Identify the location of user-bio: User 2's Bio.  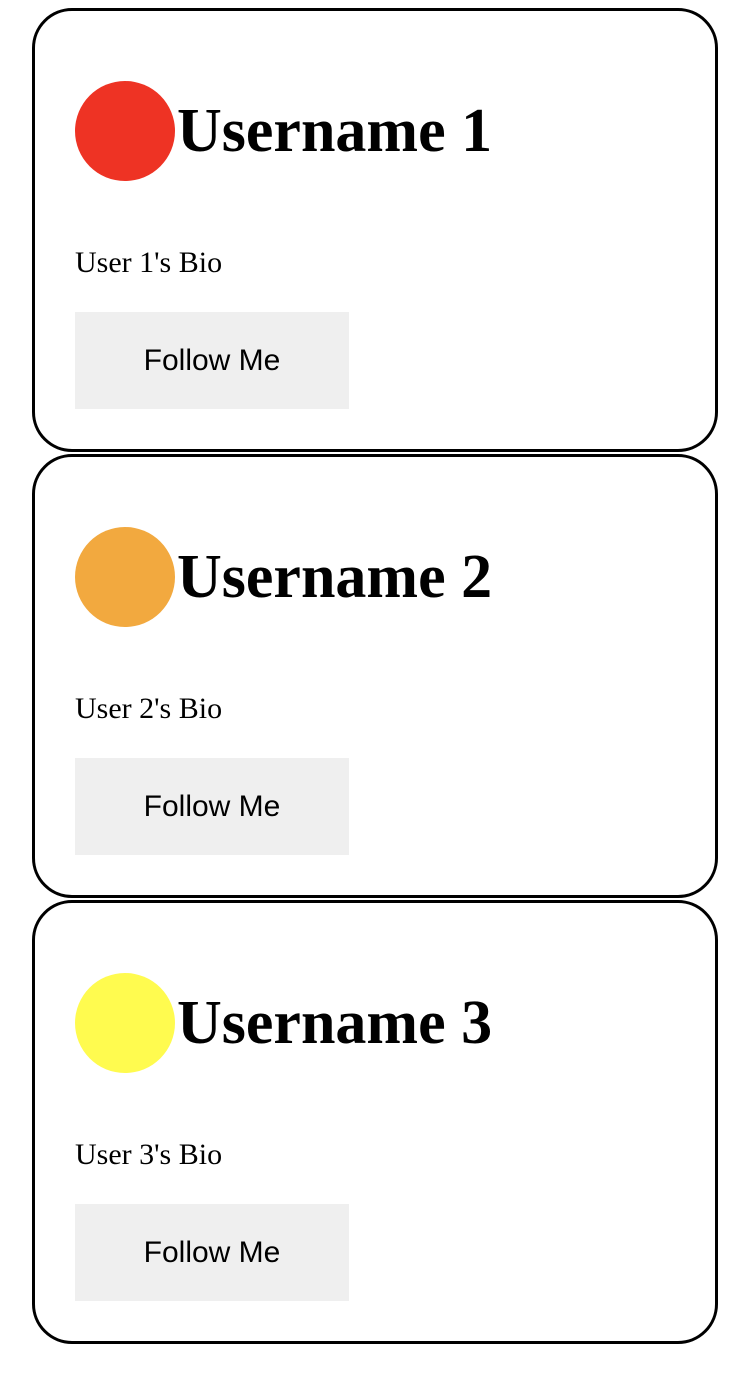
(149, 708).